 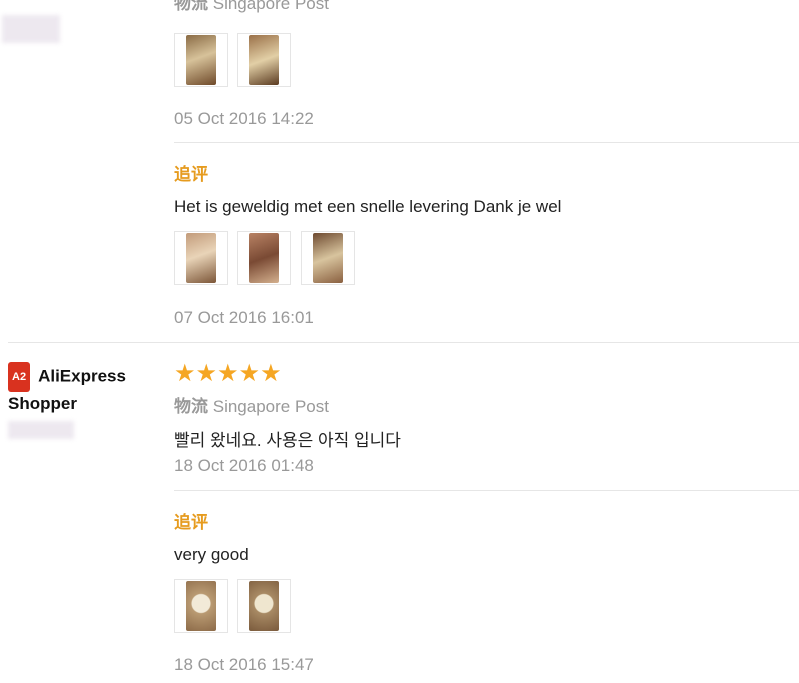 I want to click on review-date: 18 Oct 2016 01:48, so click(x=244, y=465).